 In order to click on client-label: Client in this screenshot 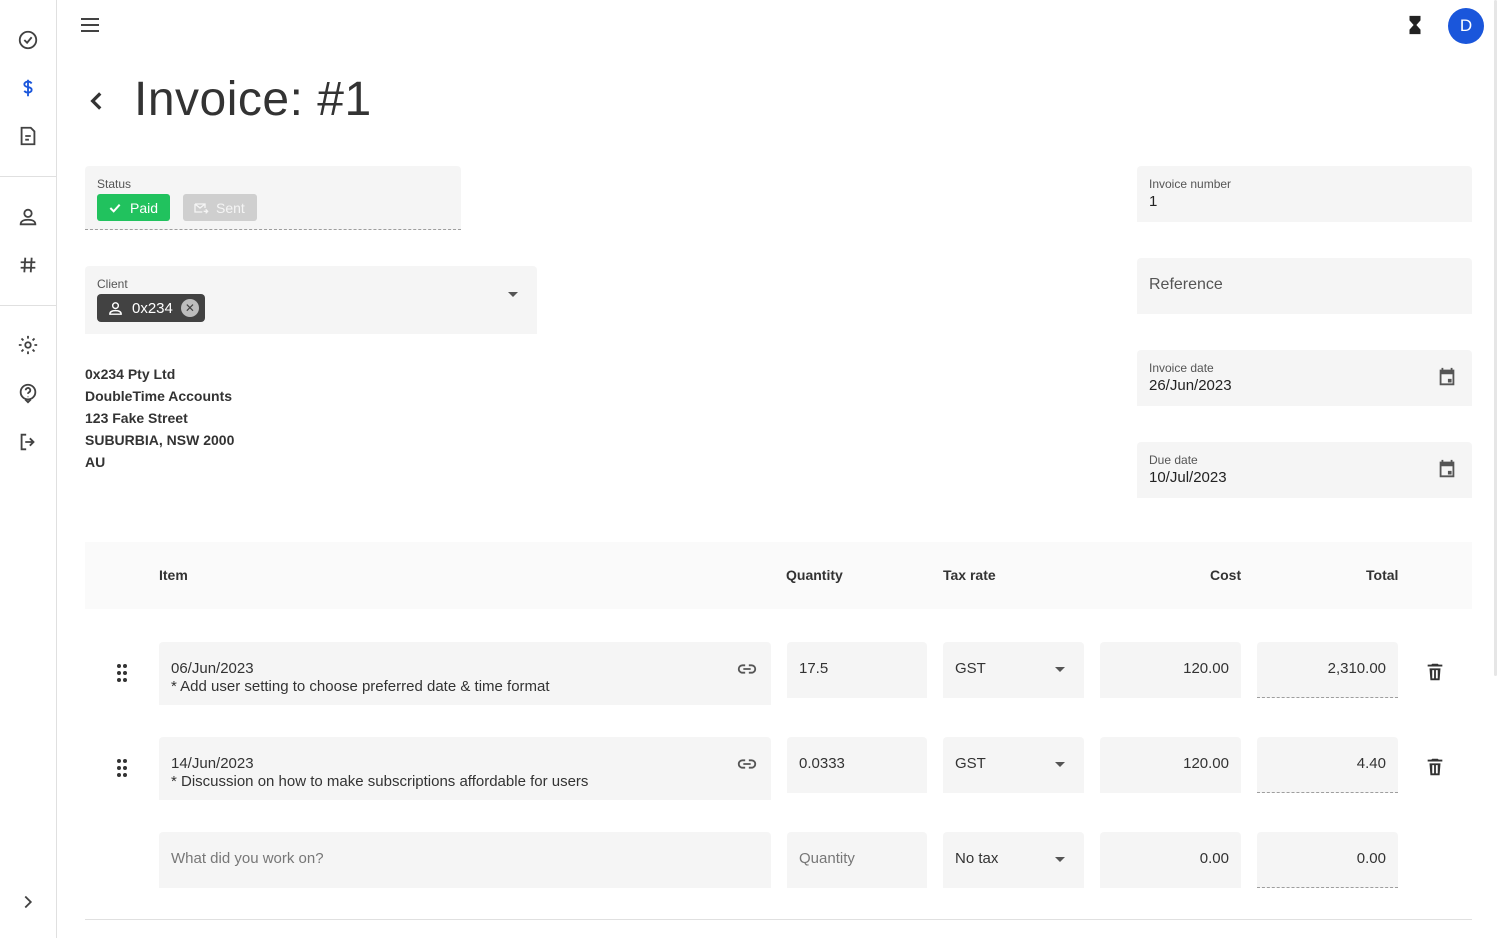, I will do `click(112, 284)`.